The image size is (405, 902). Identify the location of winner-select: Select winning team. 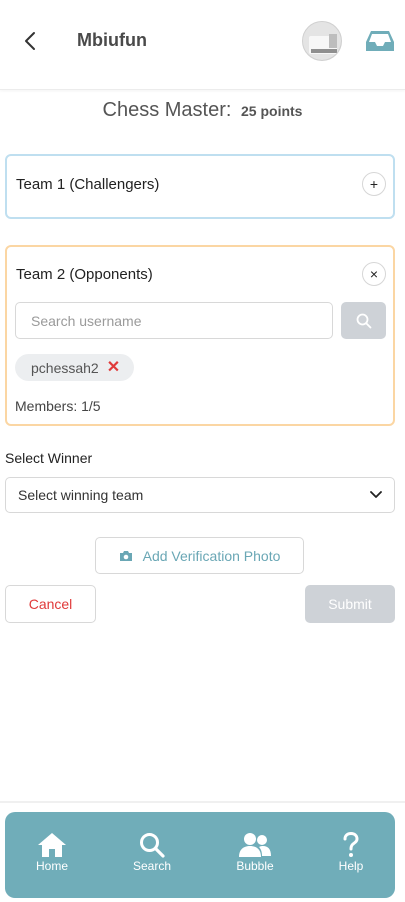
(200, 495).